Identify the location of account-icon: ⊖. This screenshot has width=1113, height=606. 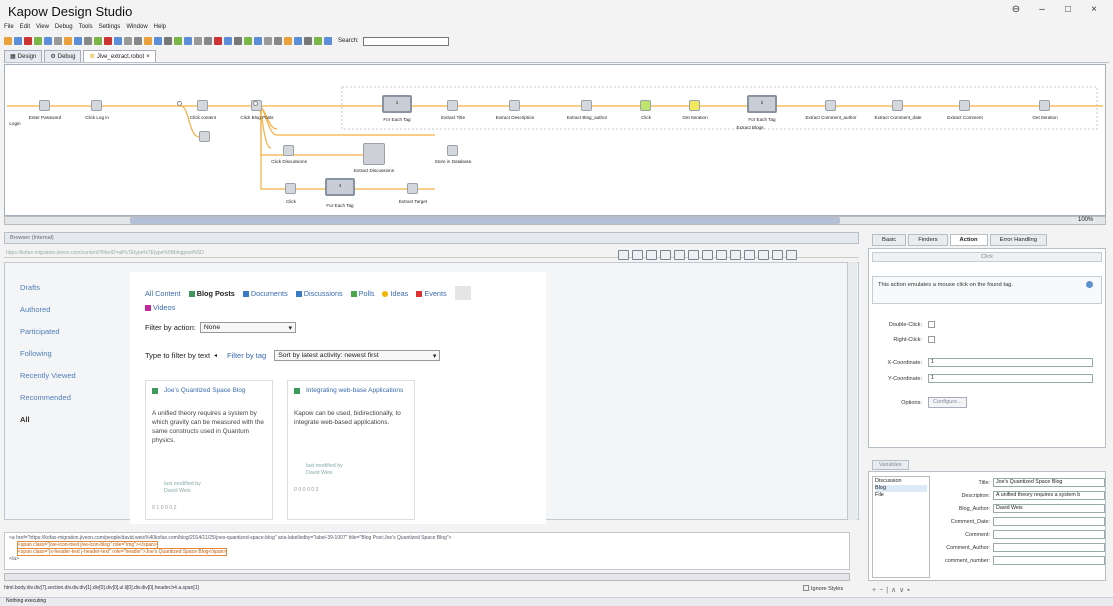
(1016, 11).